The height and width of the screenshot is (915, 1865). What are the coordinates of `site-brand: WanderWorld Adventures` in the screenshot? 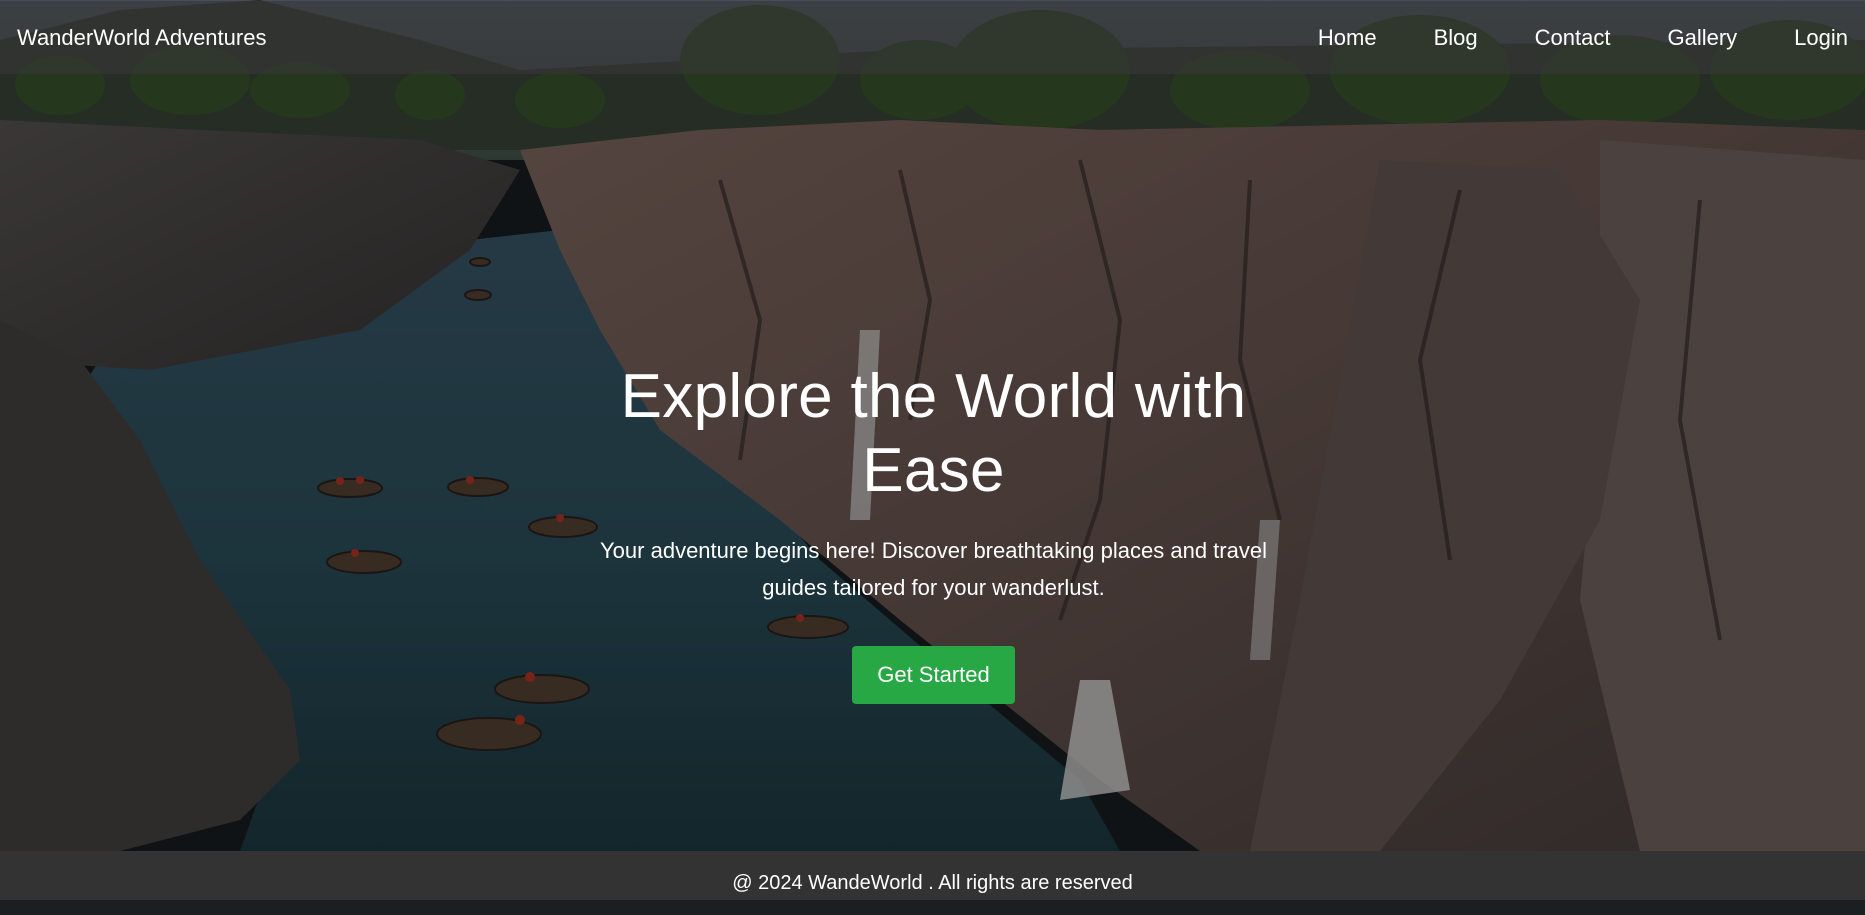 It's located at (141, 38).